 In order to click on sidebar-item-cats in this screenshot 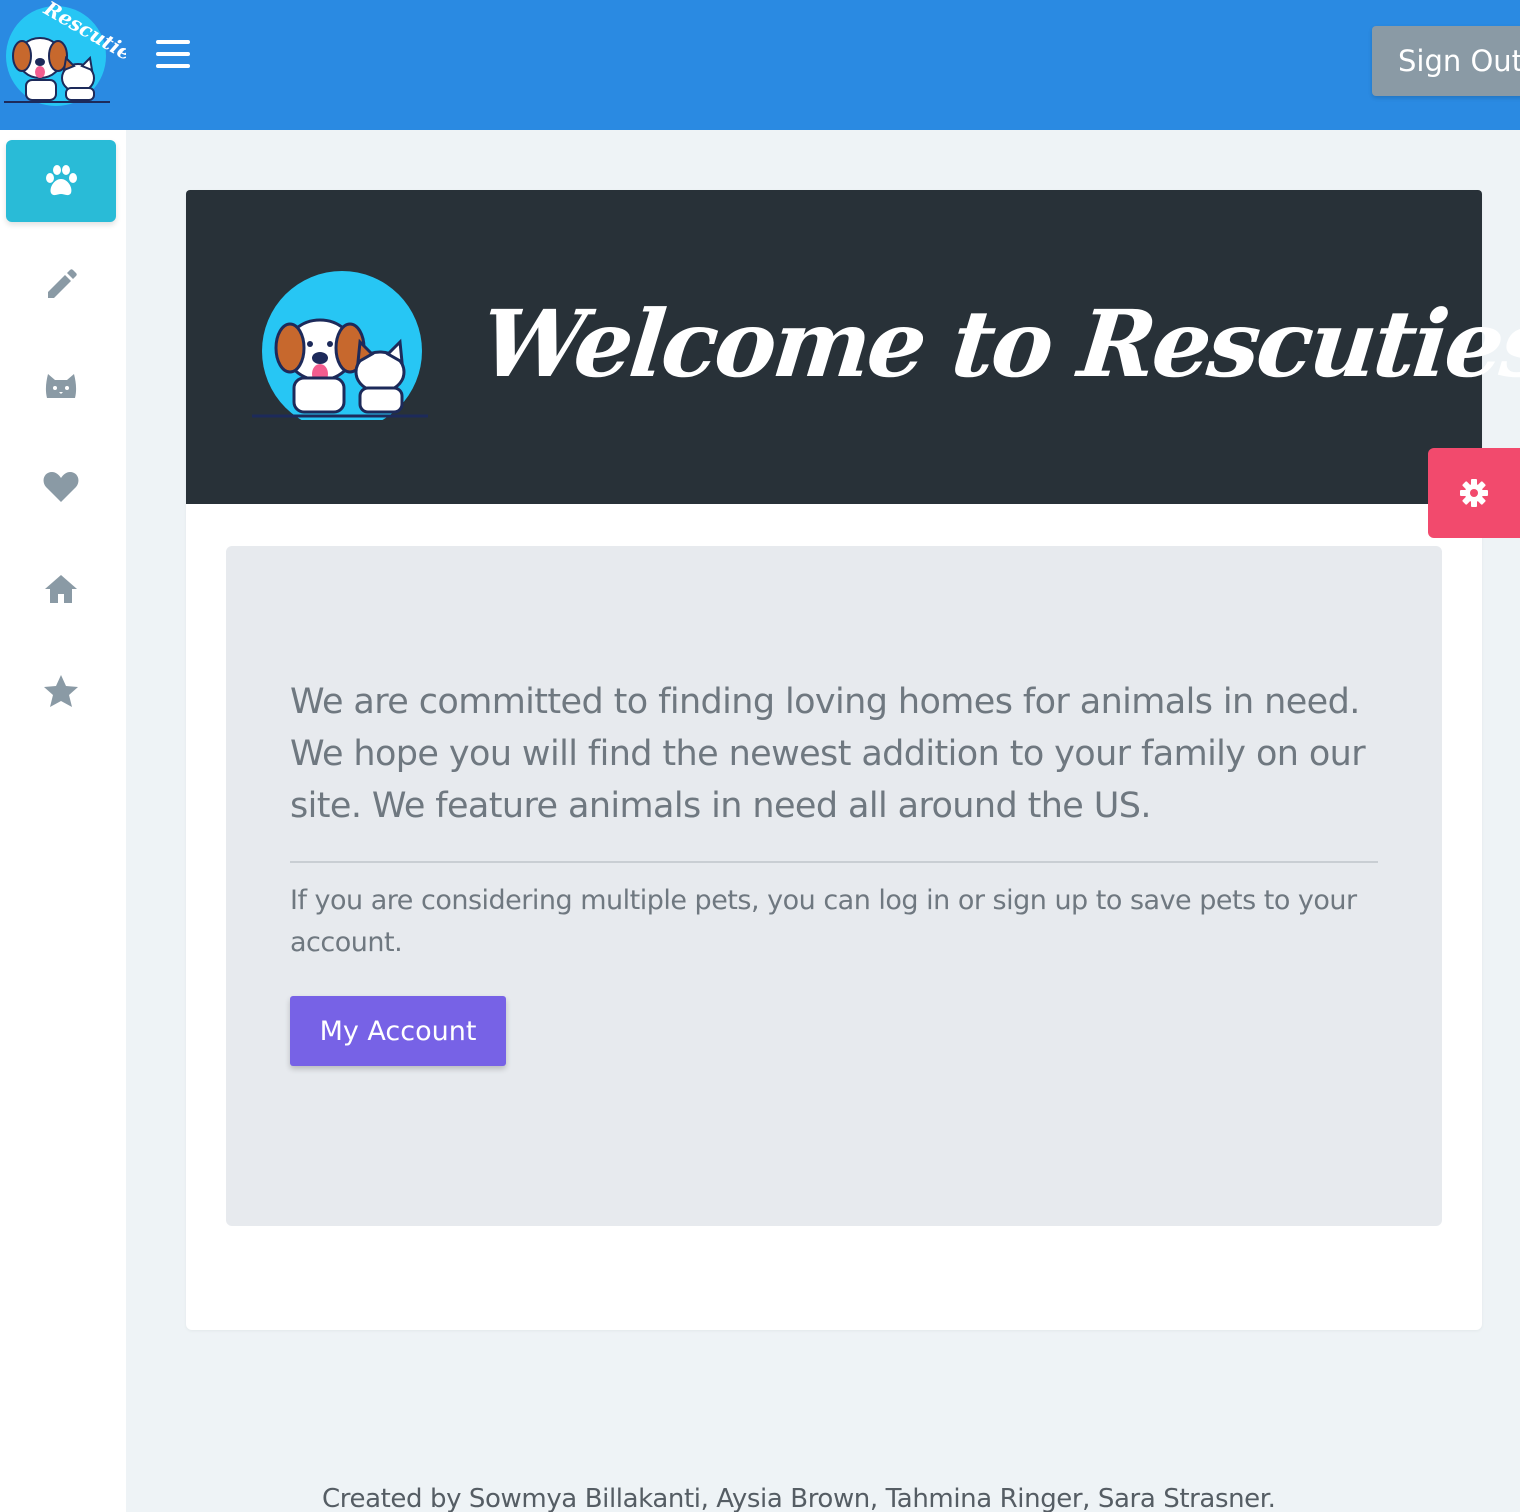, I will do `click(61, 385)`.